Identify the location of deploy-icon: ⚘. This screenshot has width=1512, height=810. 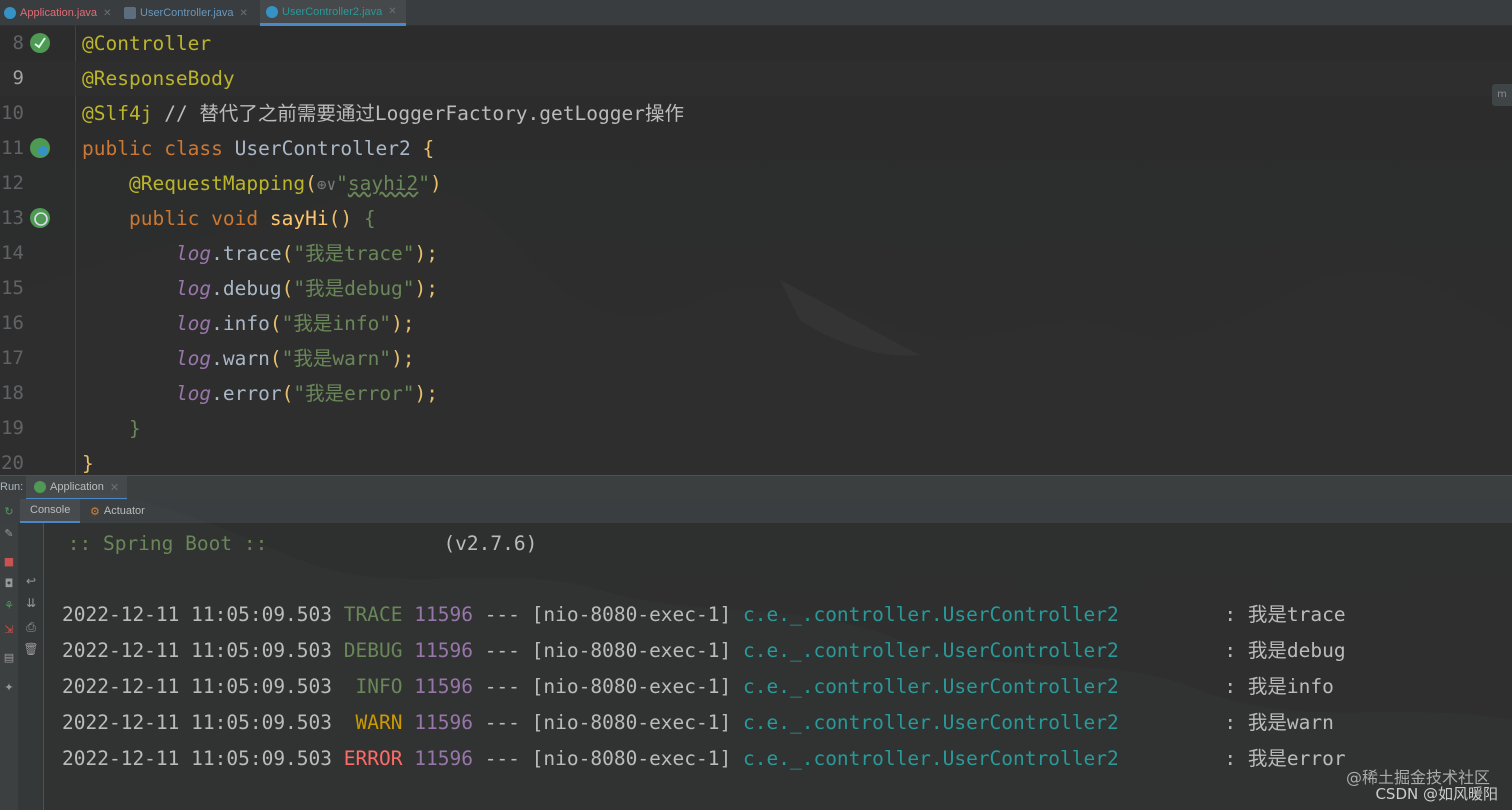
(9, 606).